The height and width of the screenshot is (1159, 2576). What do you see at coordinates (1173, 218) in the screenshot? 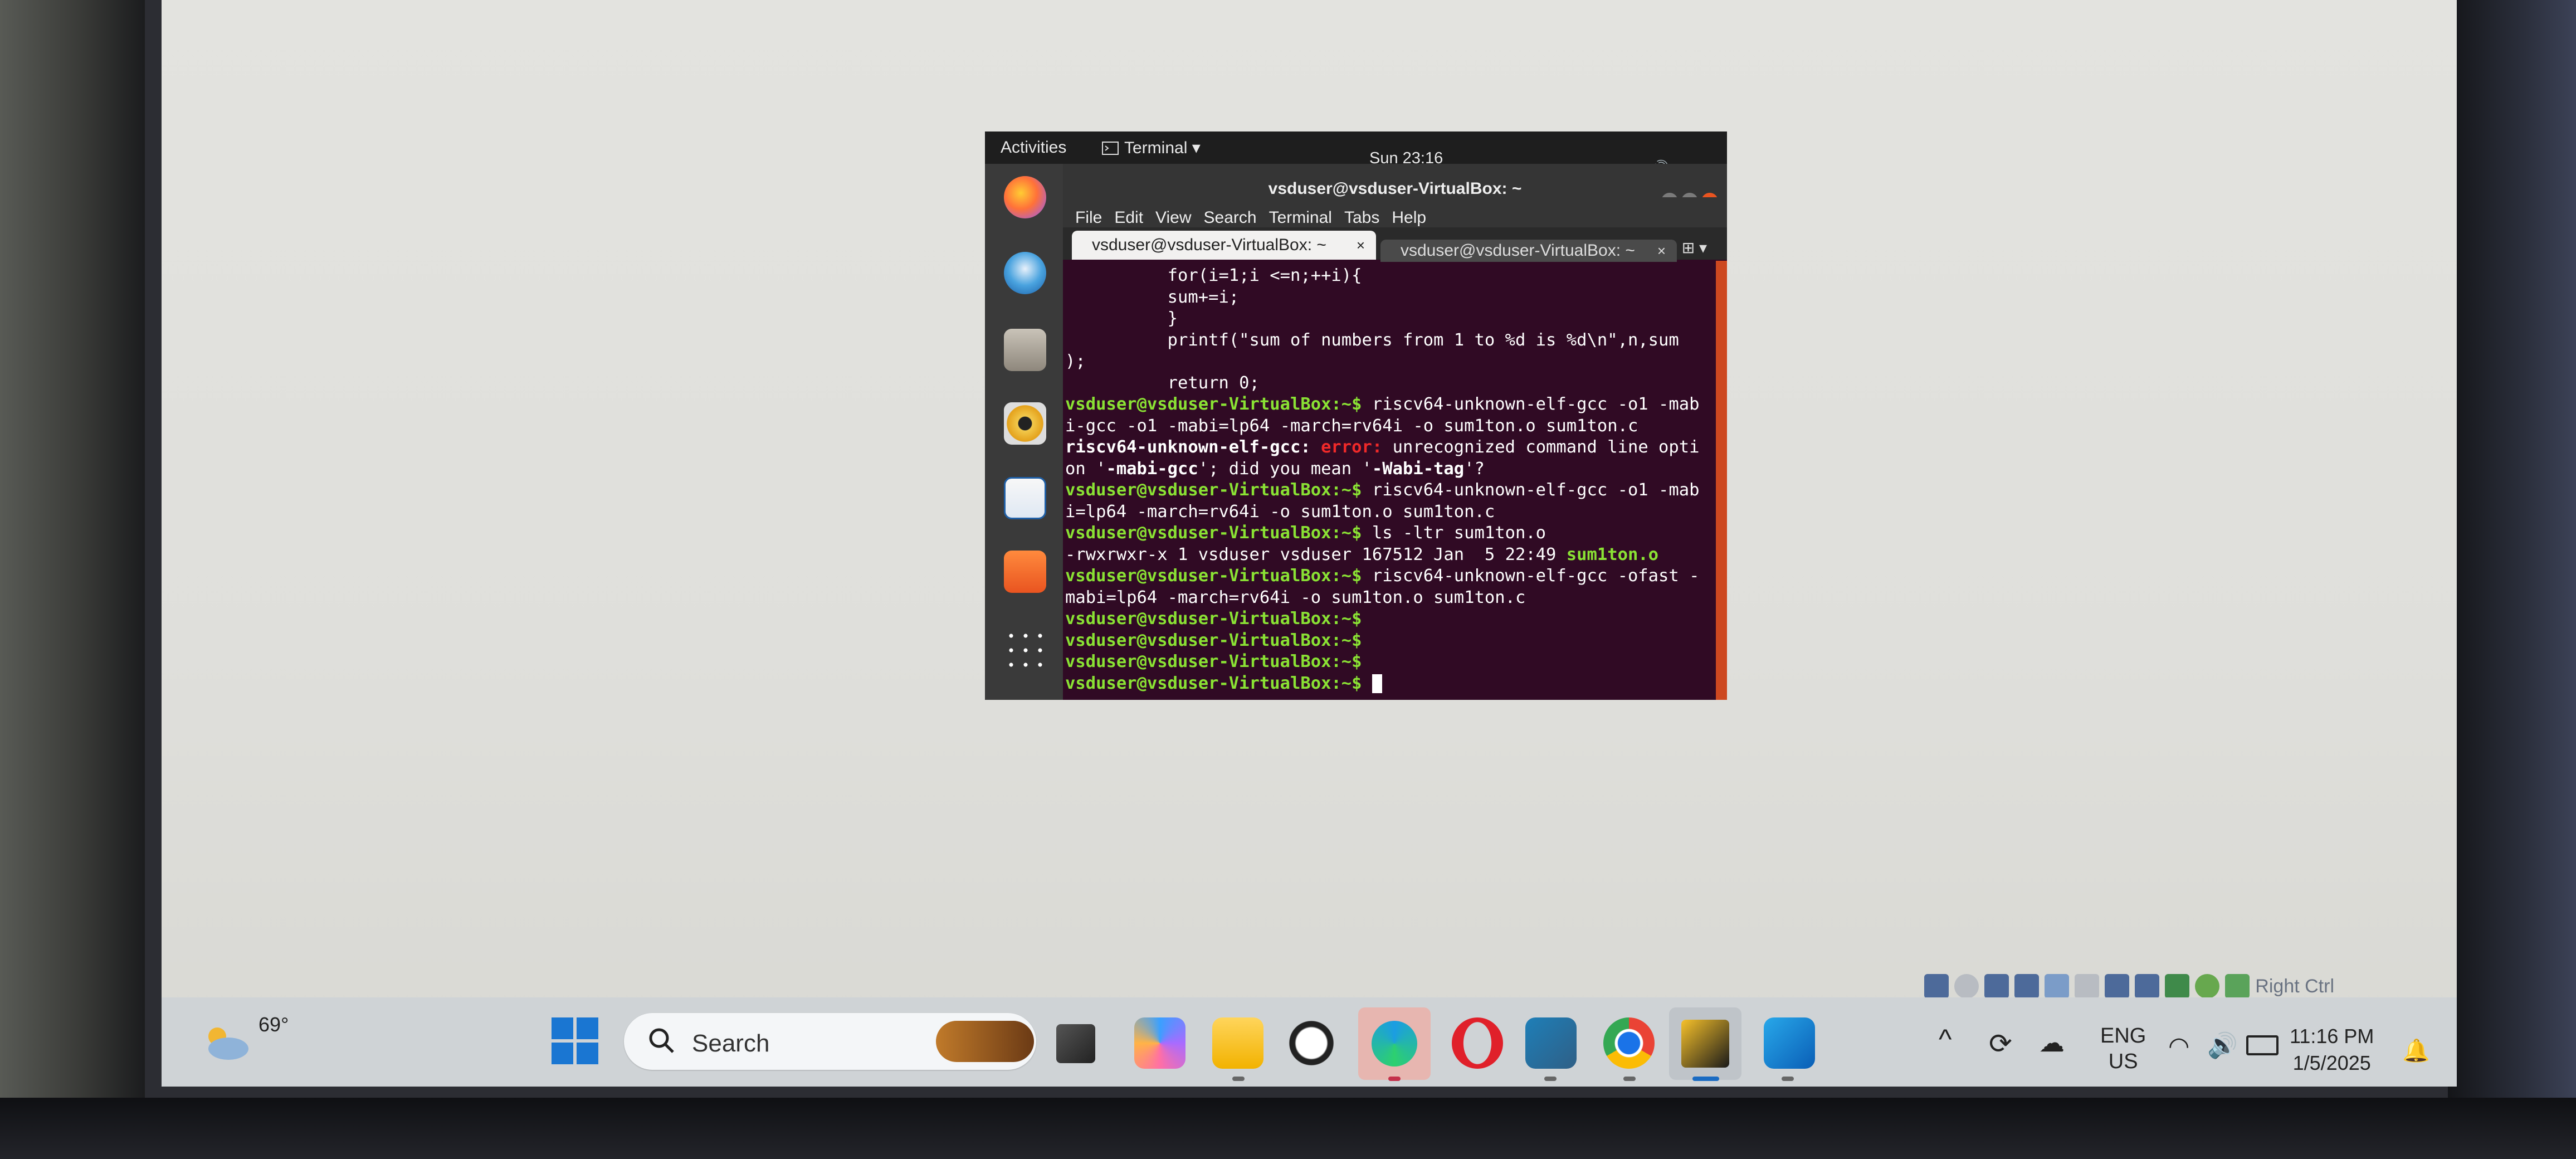
I see `menu-view: View` at bounding box center [1173, 218].